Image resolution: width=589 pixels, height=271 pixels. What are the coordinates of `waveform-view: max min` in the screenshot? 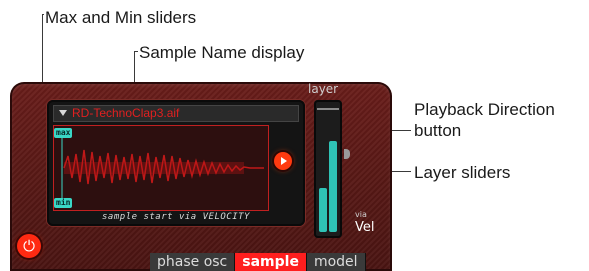 It's located at (161, 168).